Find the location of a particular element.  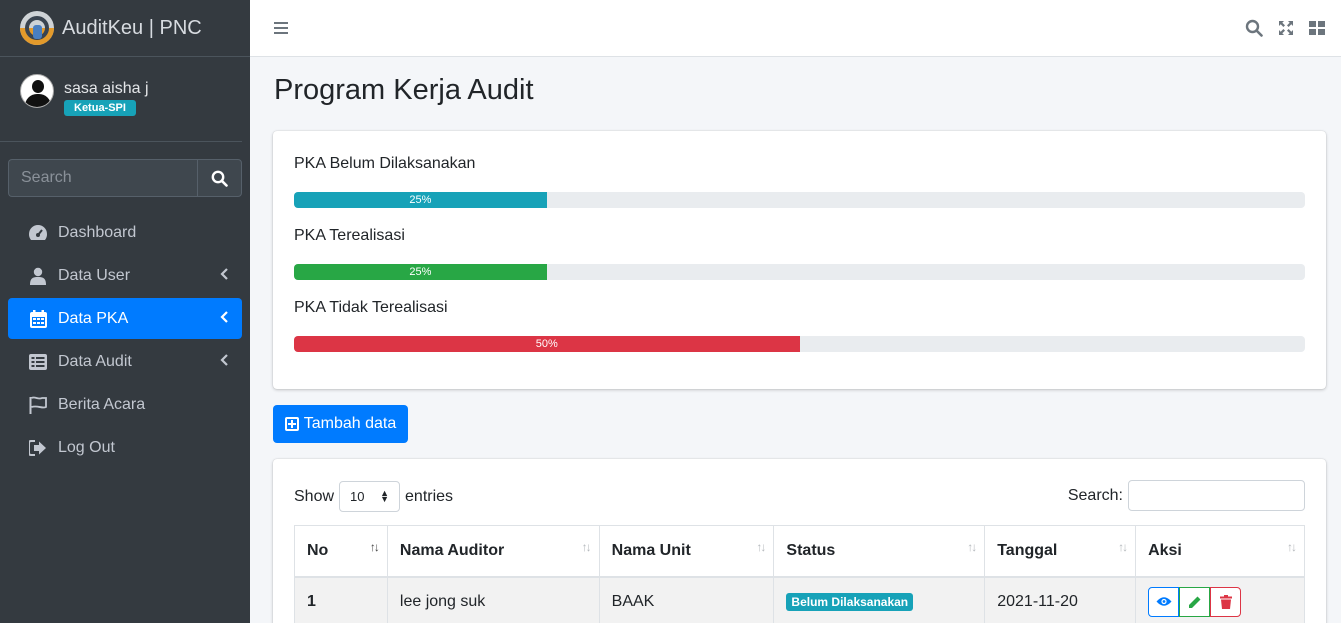

tachometer-icon is located at coordinates (38, 233).